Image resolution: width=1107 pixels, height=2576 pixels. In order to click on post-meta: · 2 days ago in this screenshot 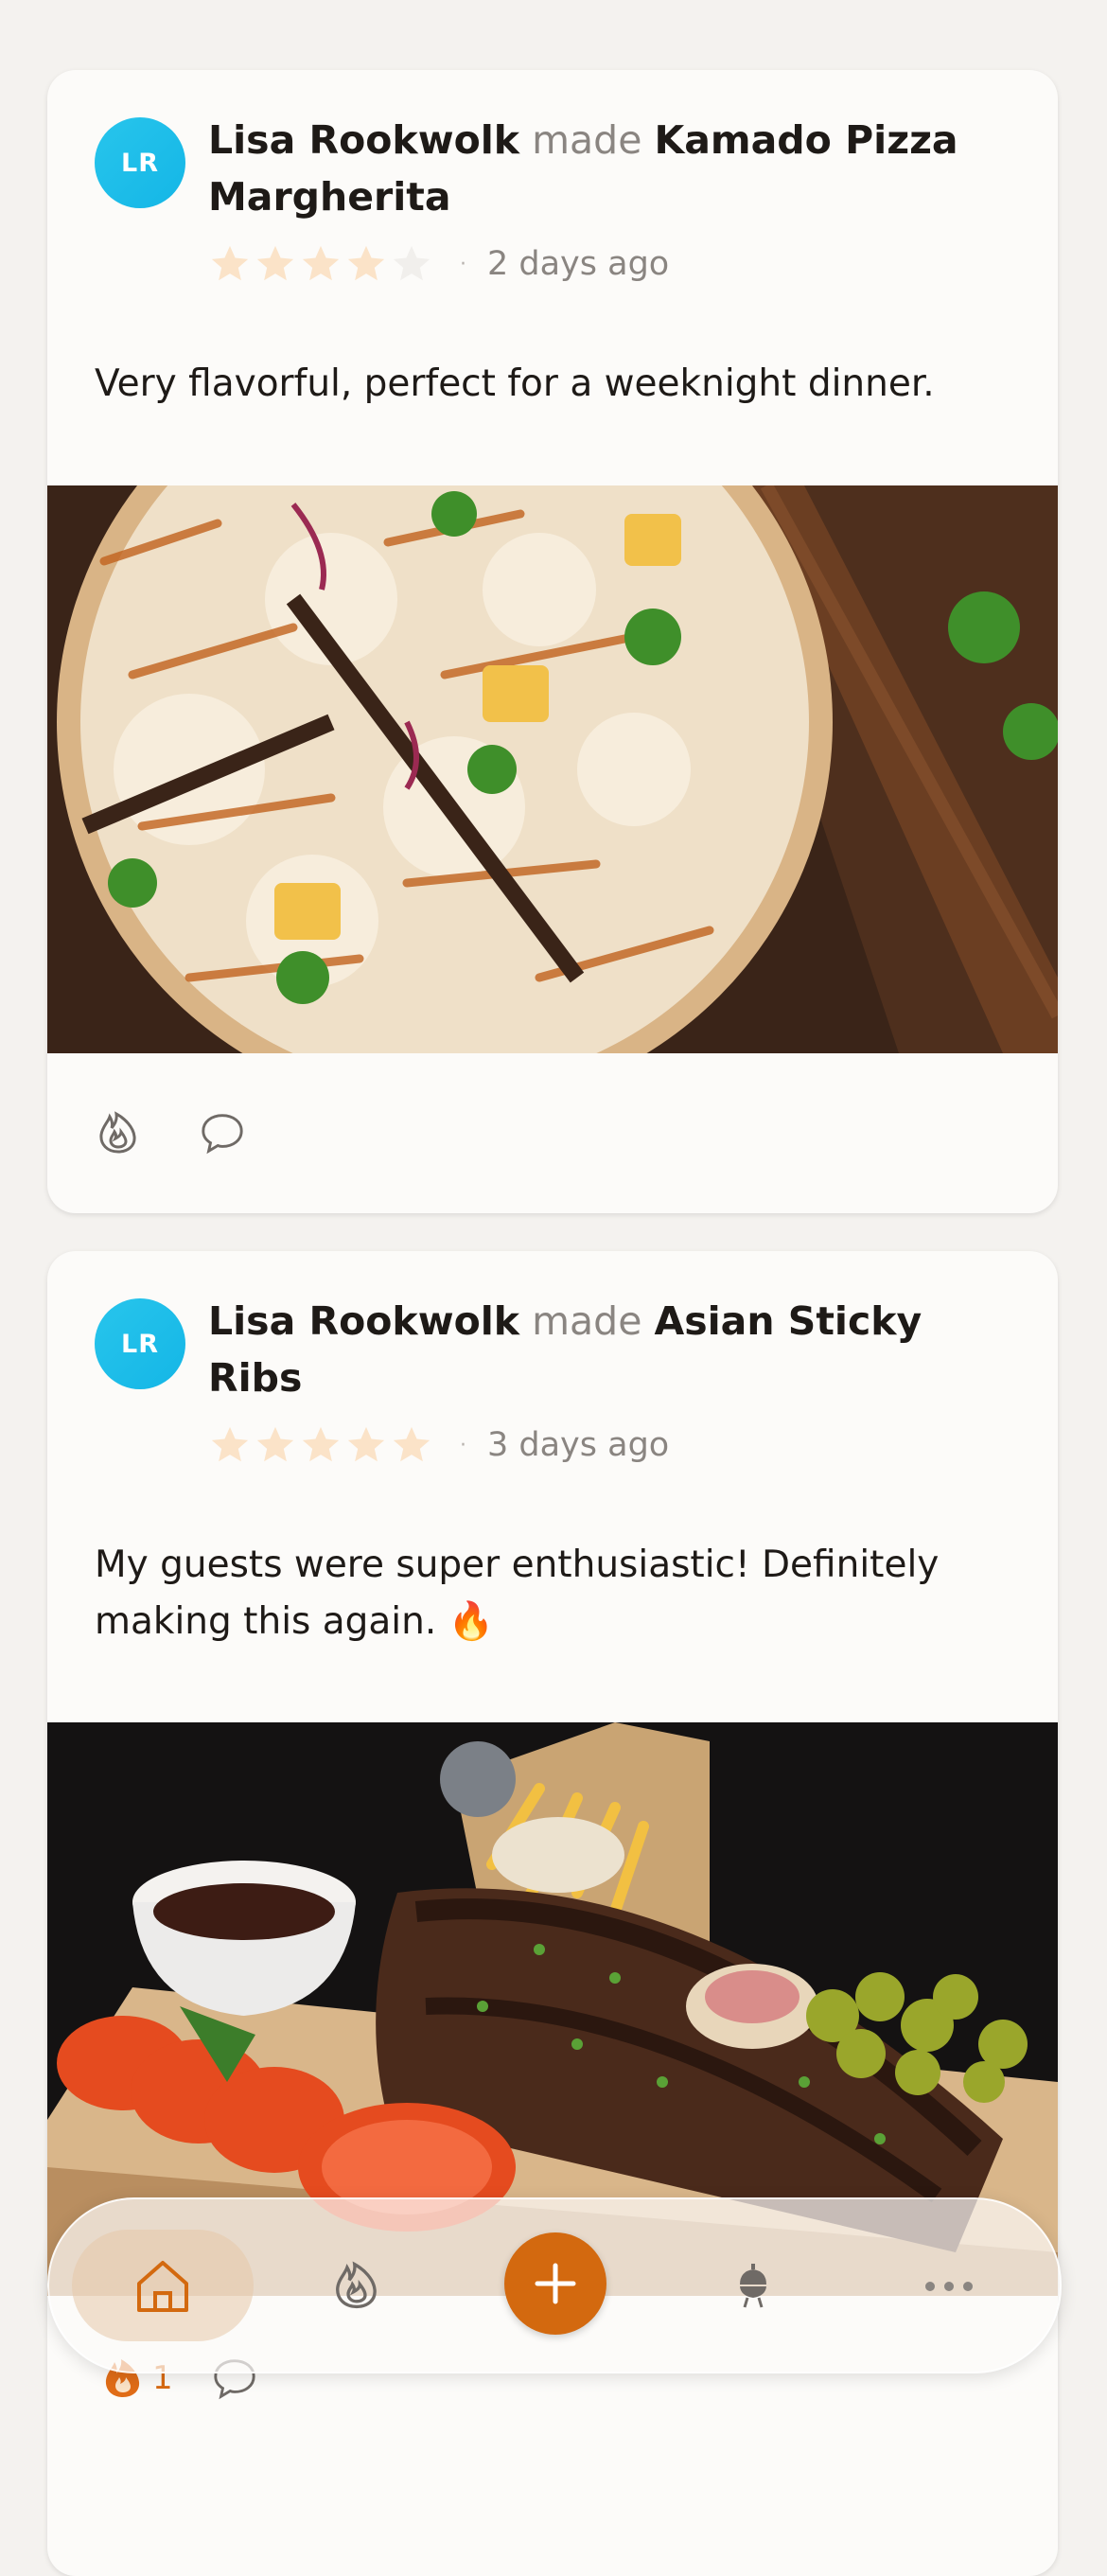, I will do `click(438, 264)`.